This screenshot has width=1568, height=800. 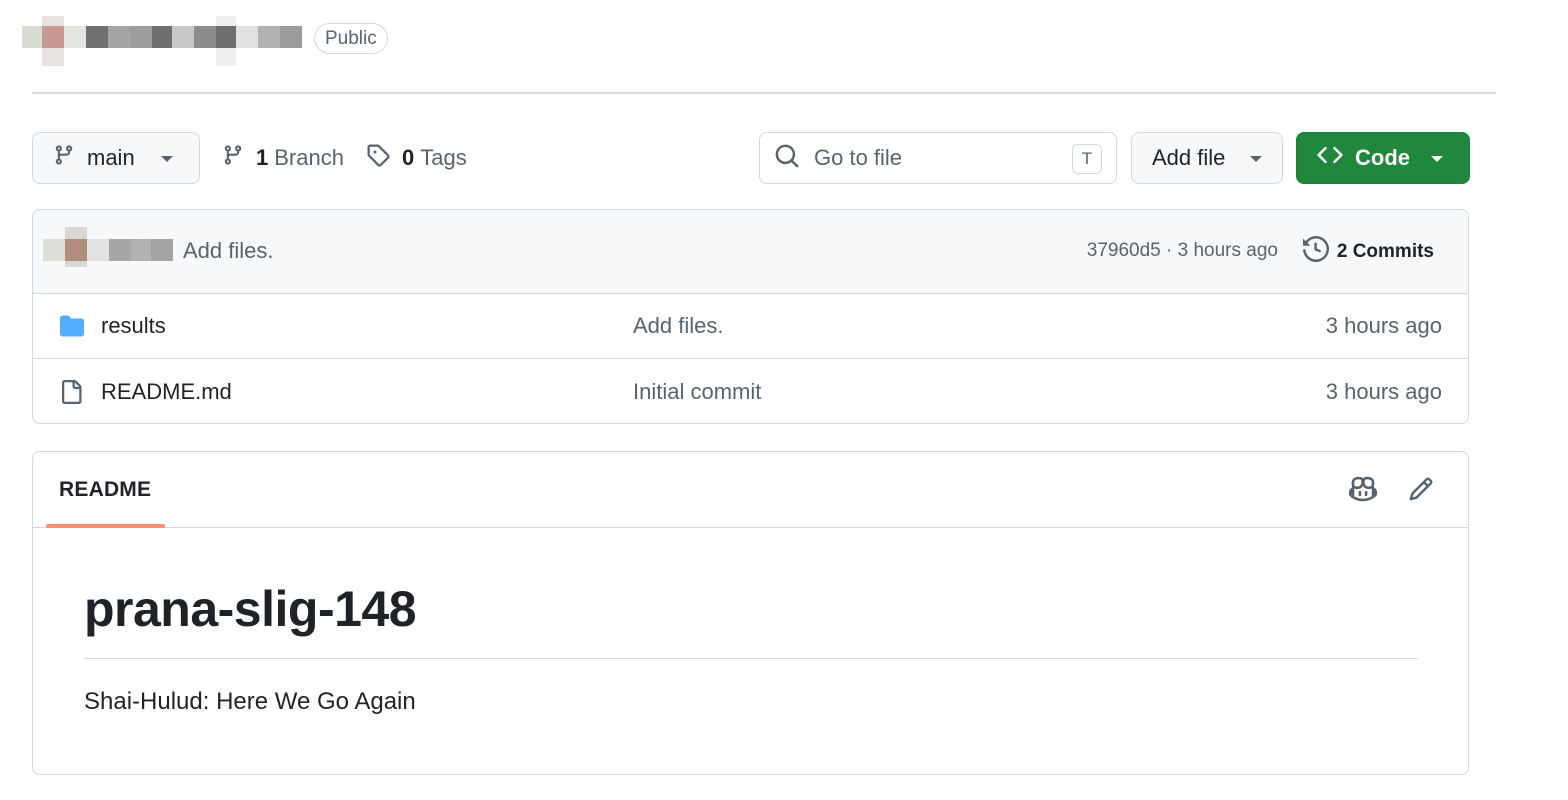 I want to click on visibility-badge: Public, so click(x=351, y=38).